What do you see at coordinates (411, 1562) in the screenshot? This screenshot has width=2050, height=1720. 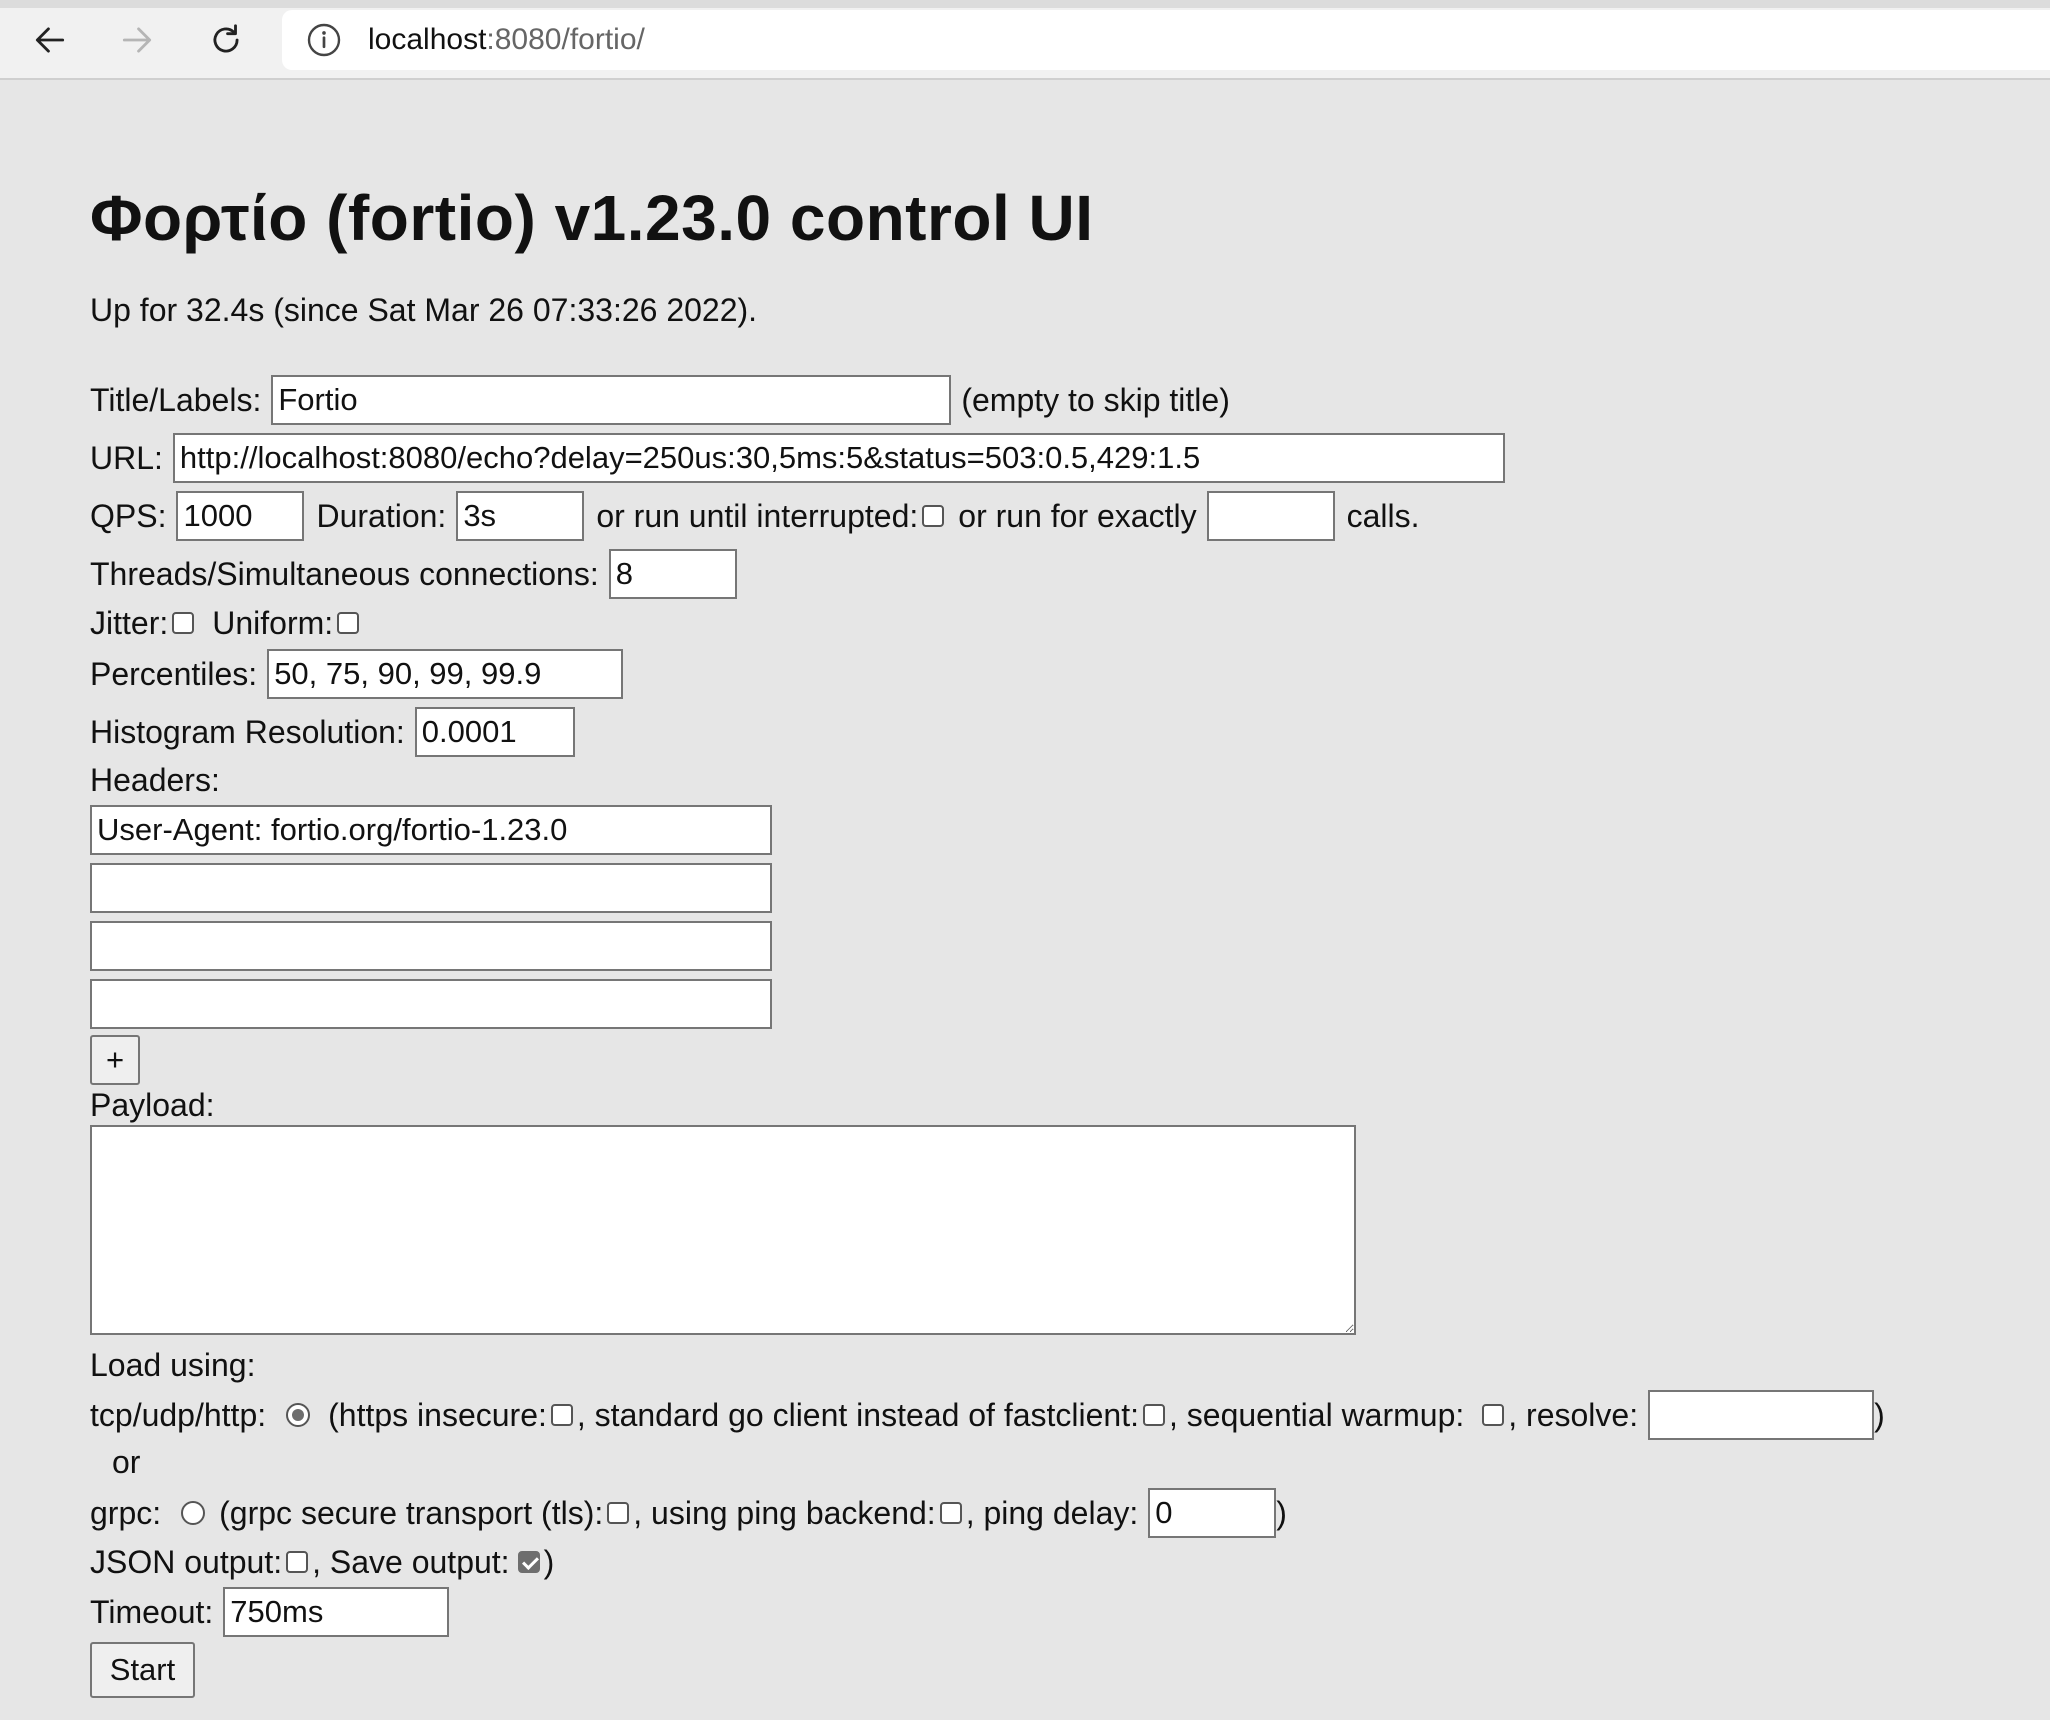 I see `save-output-label: , Save output:` at bounding box center [411, 1562].